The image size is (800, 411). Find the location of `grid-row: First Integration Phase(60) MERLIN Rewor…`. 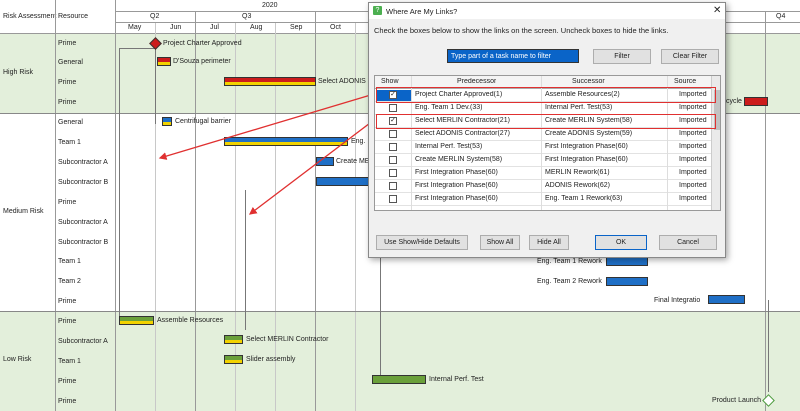

grid-row: First Integration Phase(60) MERLIN Rewor… is located at coordinates (547, 173).